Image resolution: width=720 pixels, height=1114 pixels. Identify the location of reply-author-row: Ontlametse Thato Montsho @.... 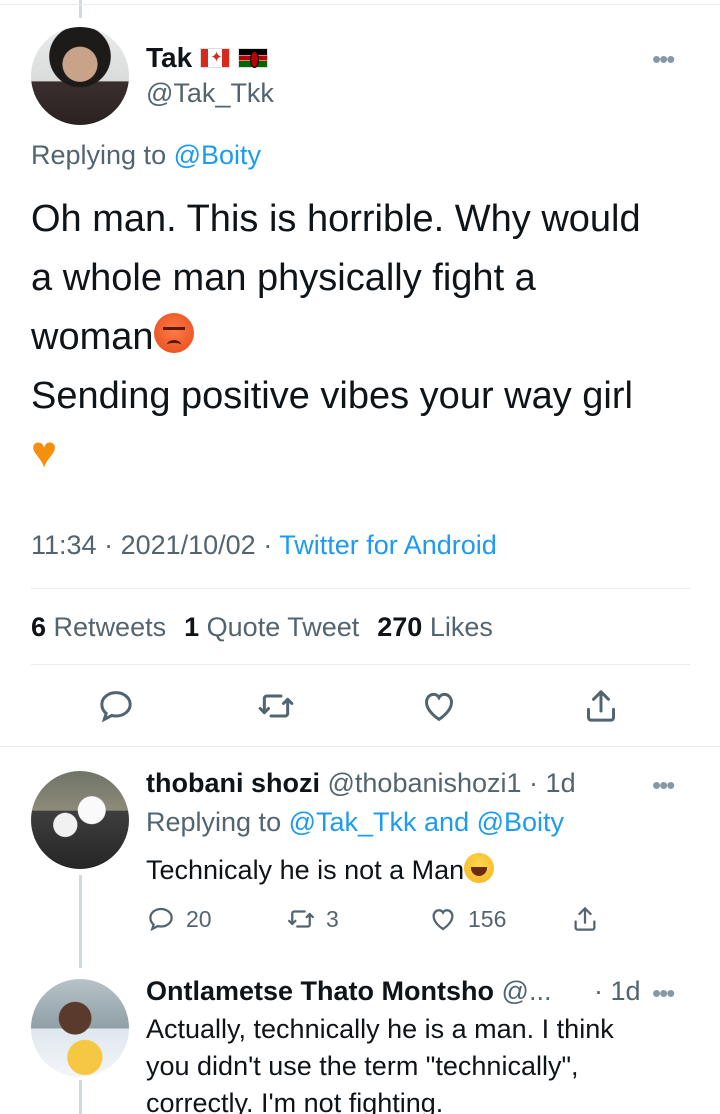
(348, 991).